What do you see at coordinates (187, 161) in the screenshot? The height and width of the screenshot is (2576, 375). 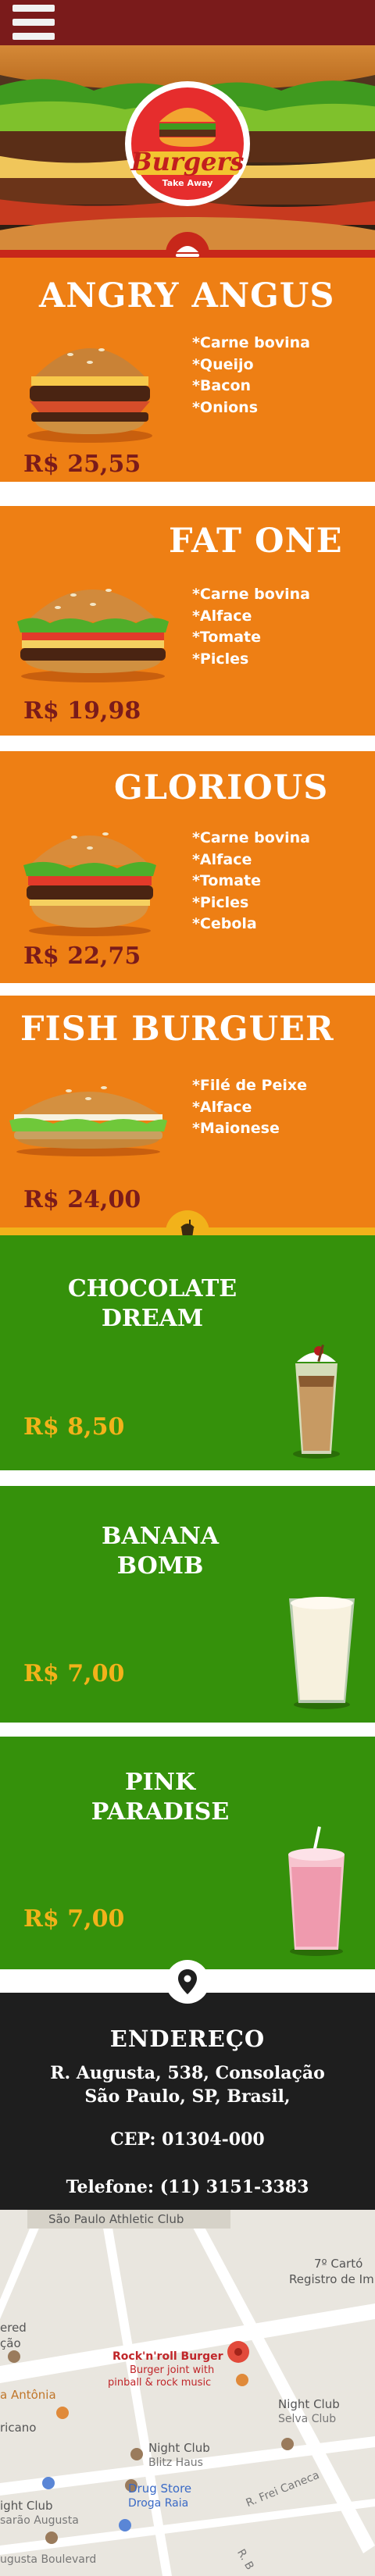 I see `logo-title: Burgers` at bounding box center [187, 161].